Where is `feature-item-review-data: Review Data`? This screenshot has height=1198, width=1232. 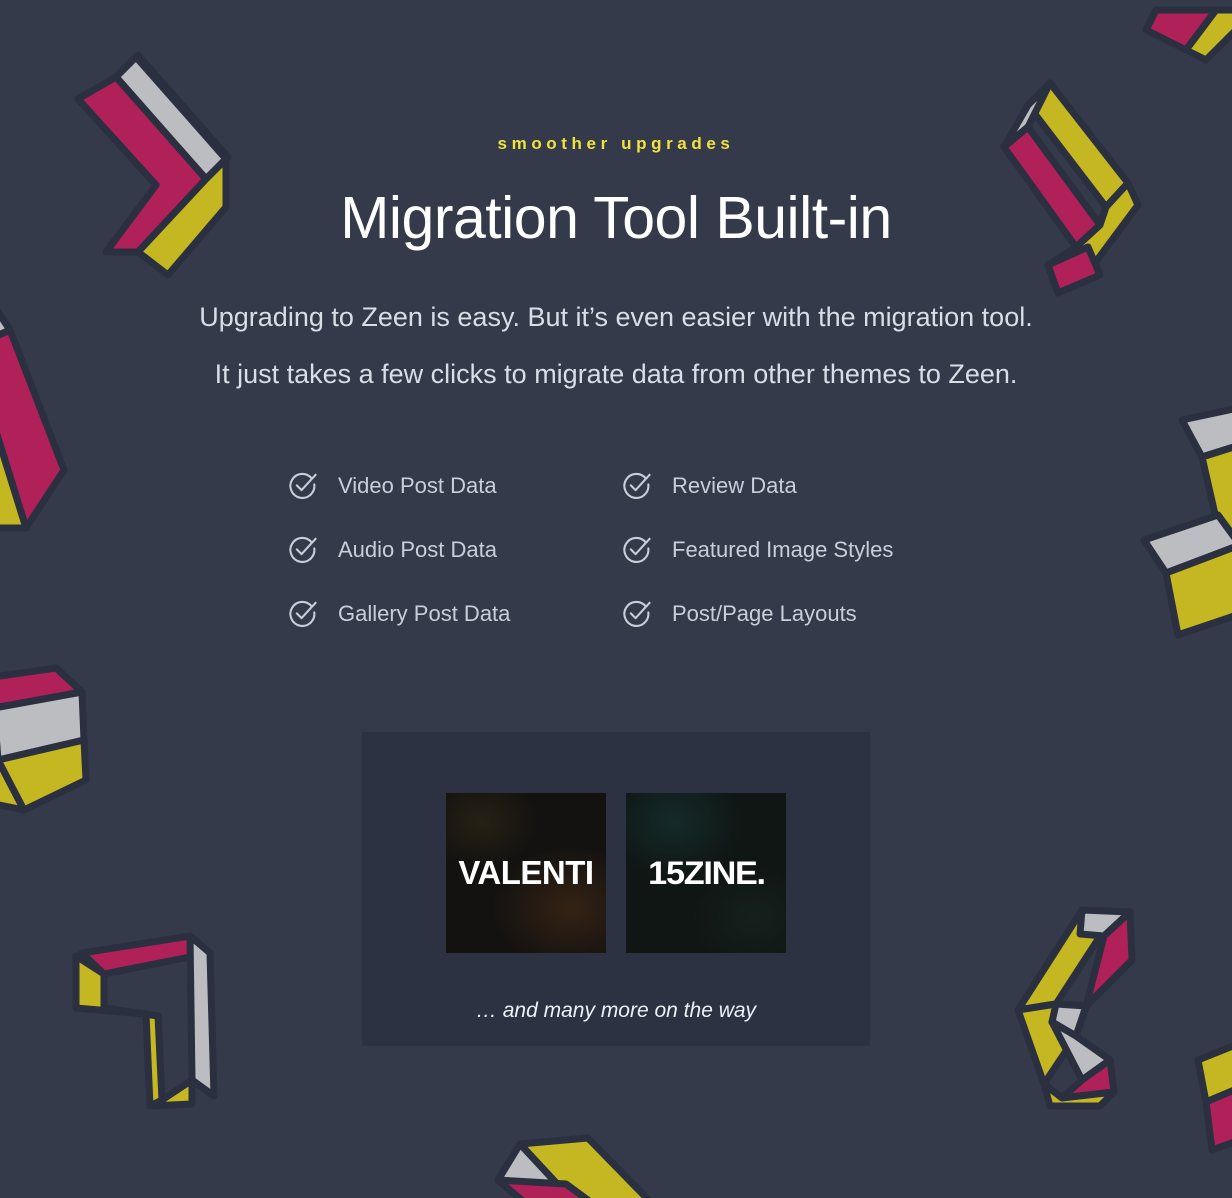
feature-item-review-data: Review Data is located at coordinates (783, 486).